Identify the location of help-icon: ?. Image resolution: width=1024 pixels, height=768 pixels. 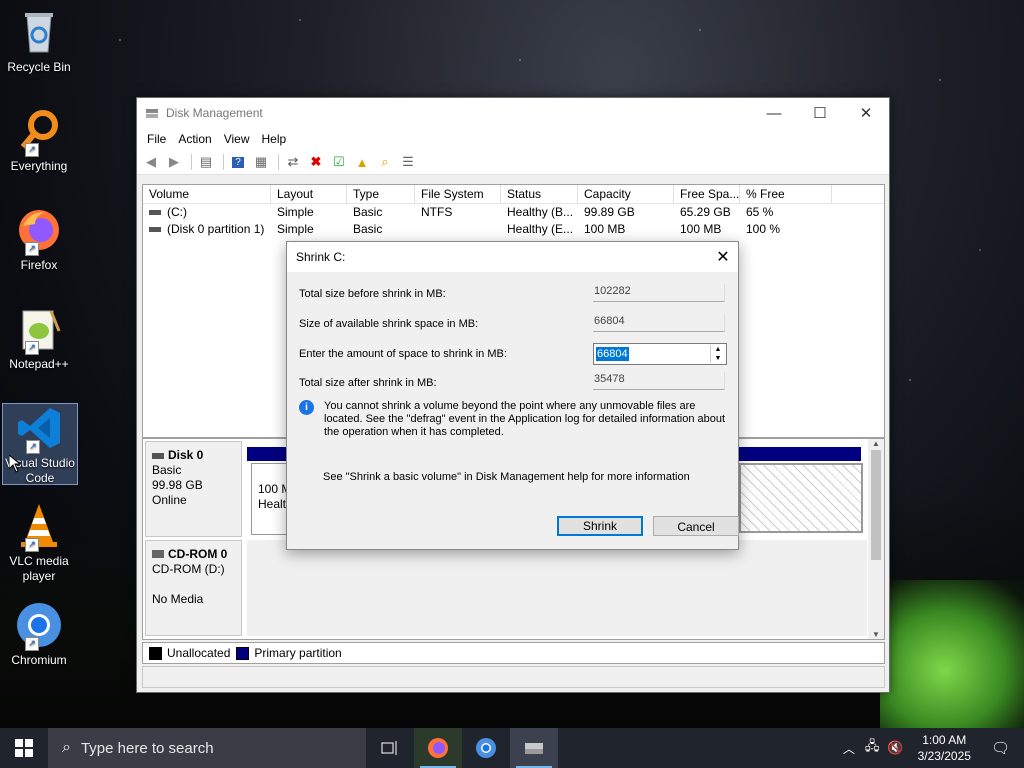
(238, 162).